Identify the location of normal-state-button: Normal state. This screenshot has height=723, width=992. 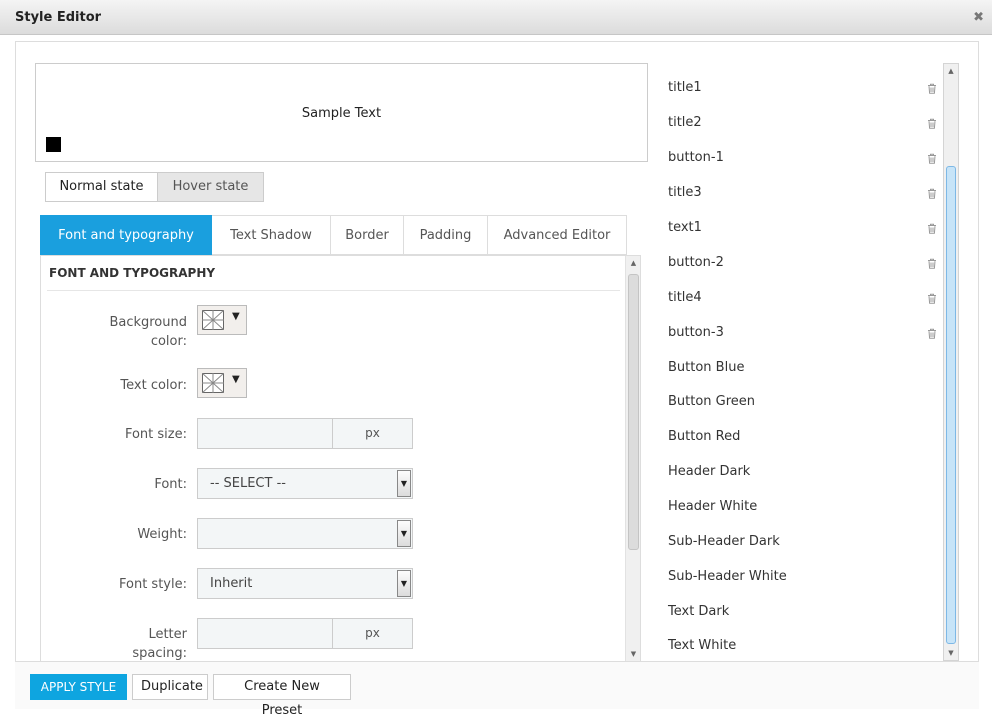
(101, 187).